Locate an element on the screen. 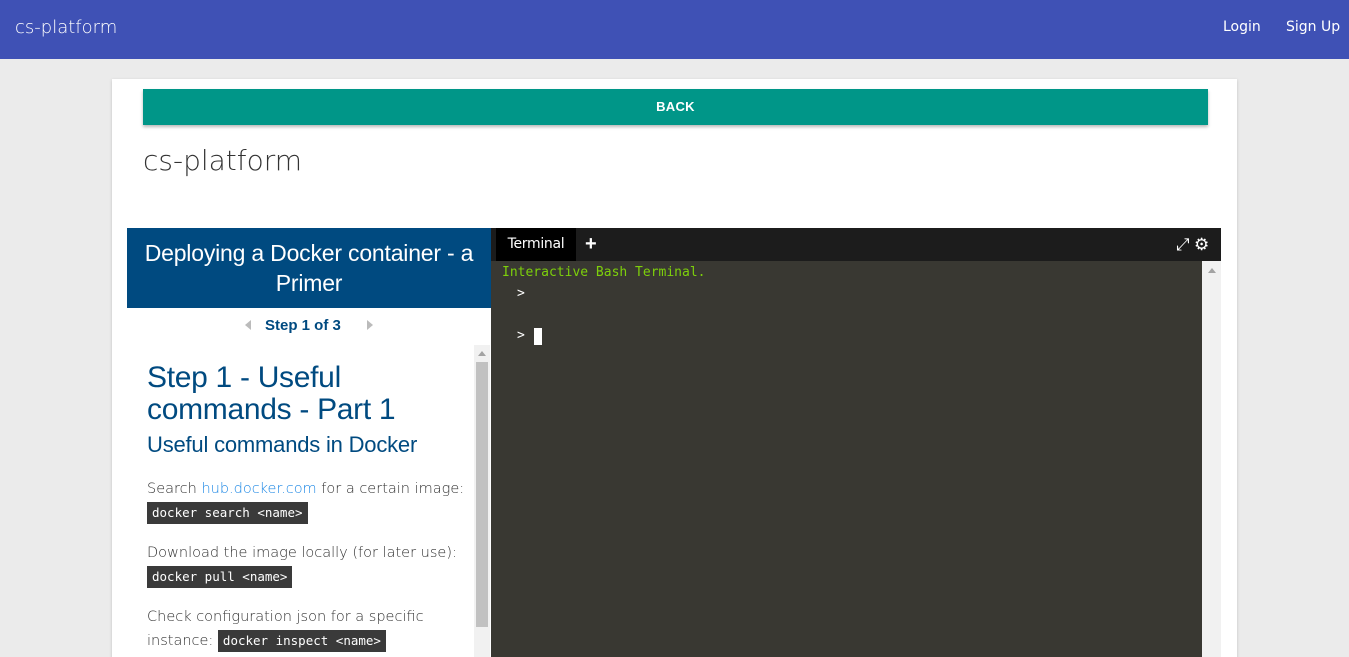 The height and width of the screenshot is (657, 1349). tutorial-scrollbar is located at coordinates (482, 501).